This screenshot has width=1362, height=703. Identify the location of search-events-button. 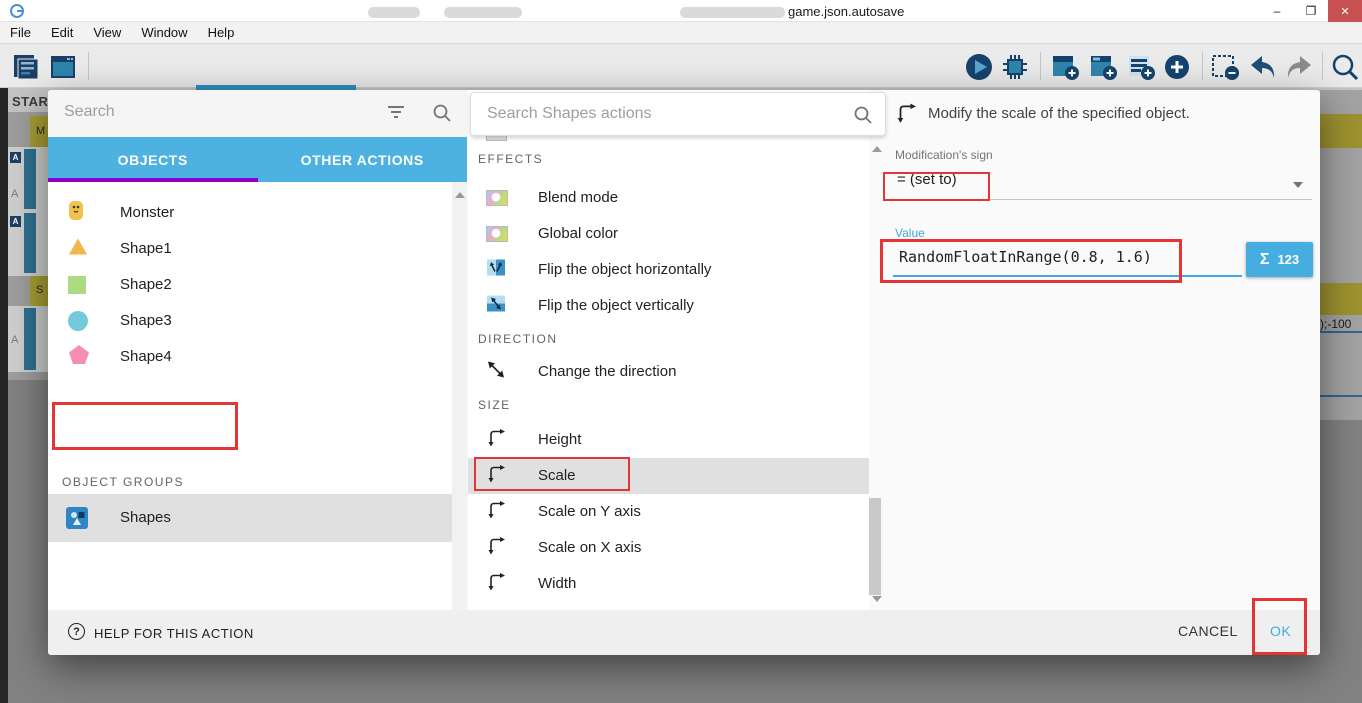
(1345, 67).